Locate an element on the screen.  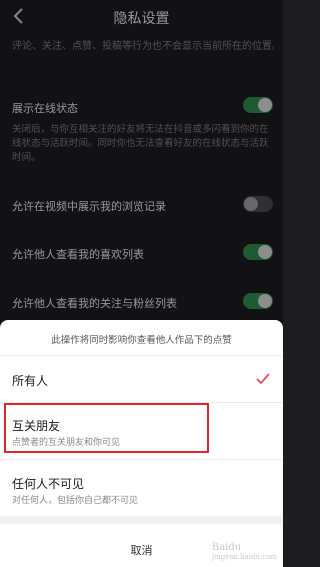
option-nobody-label: 任何人不可见 is located at coordinates (48, 484).